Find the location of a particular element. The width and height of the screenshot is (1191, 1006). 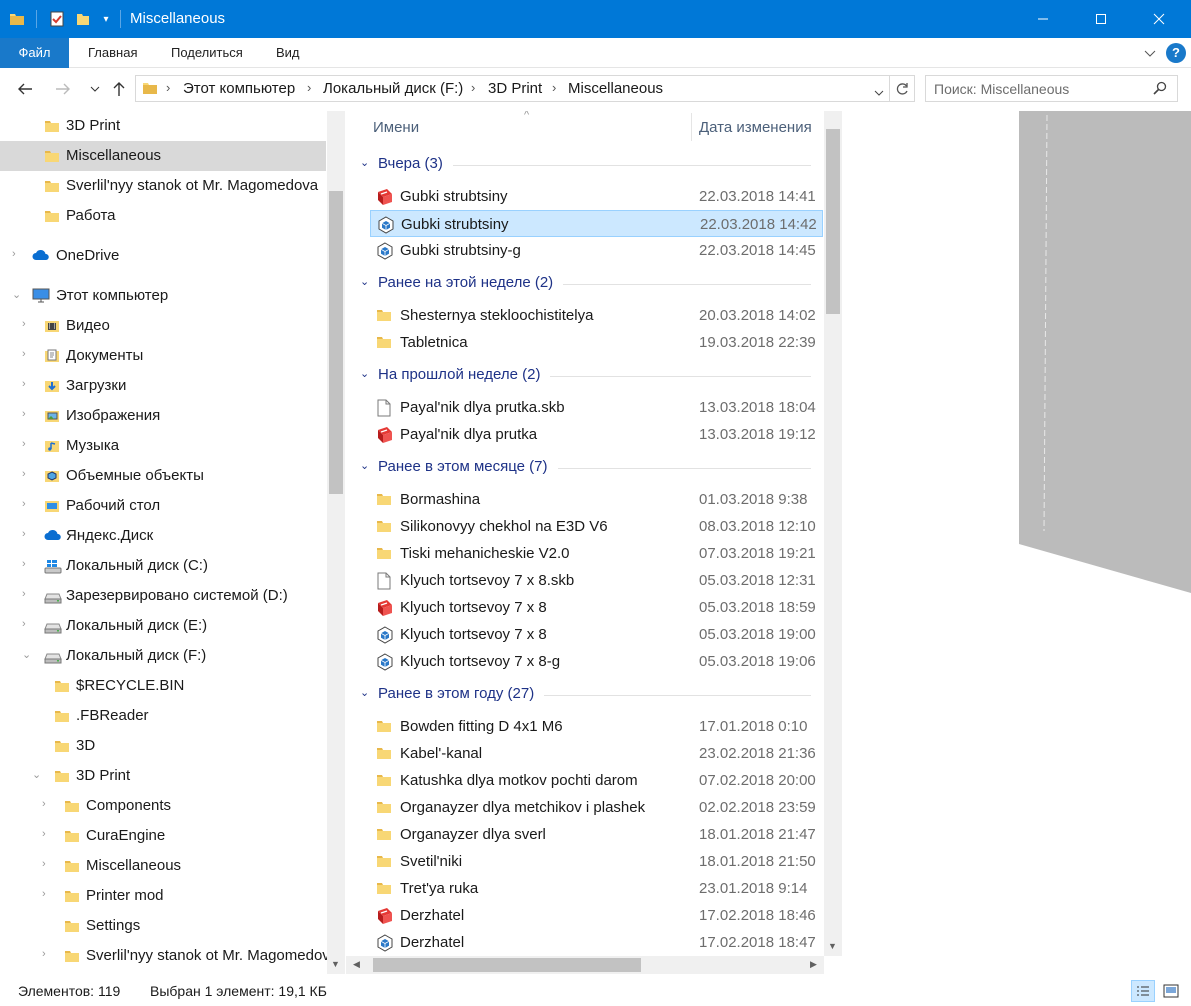

file-row: Tiski mehanicheskie V2.0 07.03.2018 19:21 is located at coordinates (596, 553).